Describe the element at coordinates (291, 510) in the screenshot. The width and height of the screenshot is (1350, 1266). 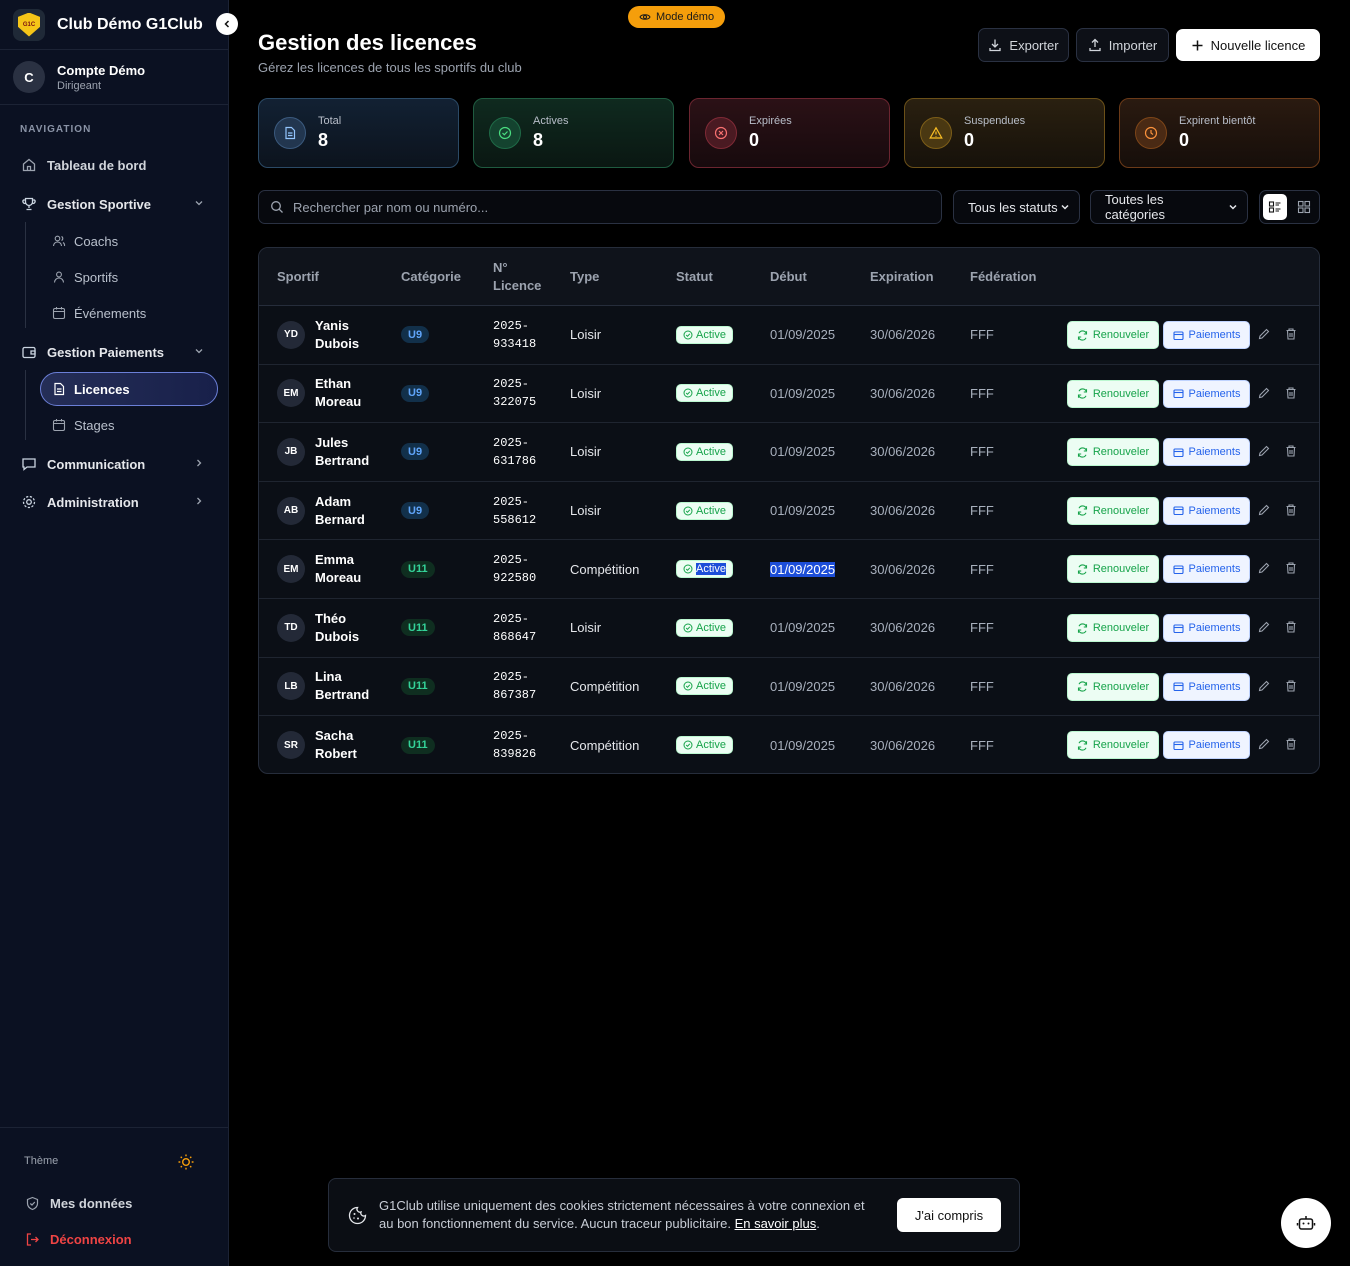
I see `avatar: AB` at that location.